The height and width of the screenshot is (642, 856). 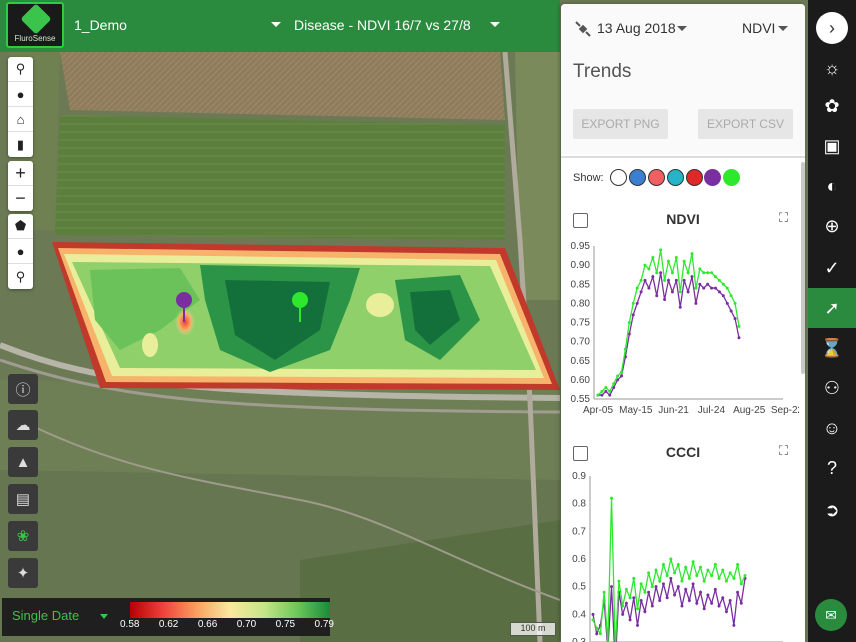 I want to click on chevron-down-icon, so click(x=104, y=616).